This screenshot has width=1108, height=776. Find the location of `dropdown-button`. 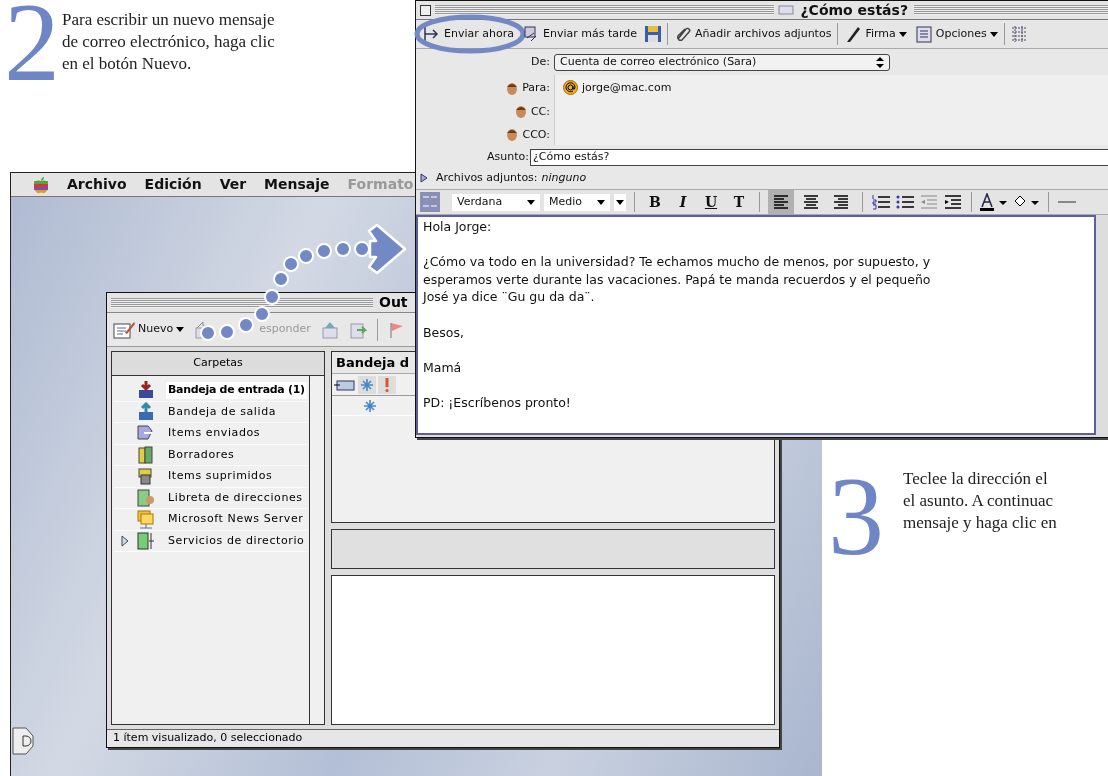

dropdown-button is located at coordinates (620, 202).